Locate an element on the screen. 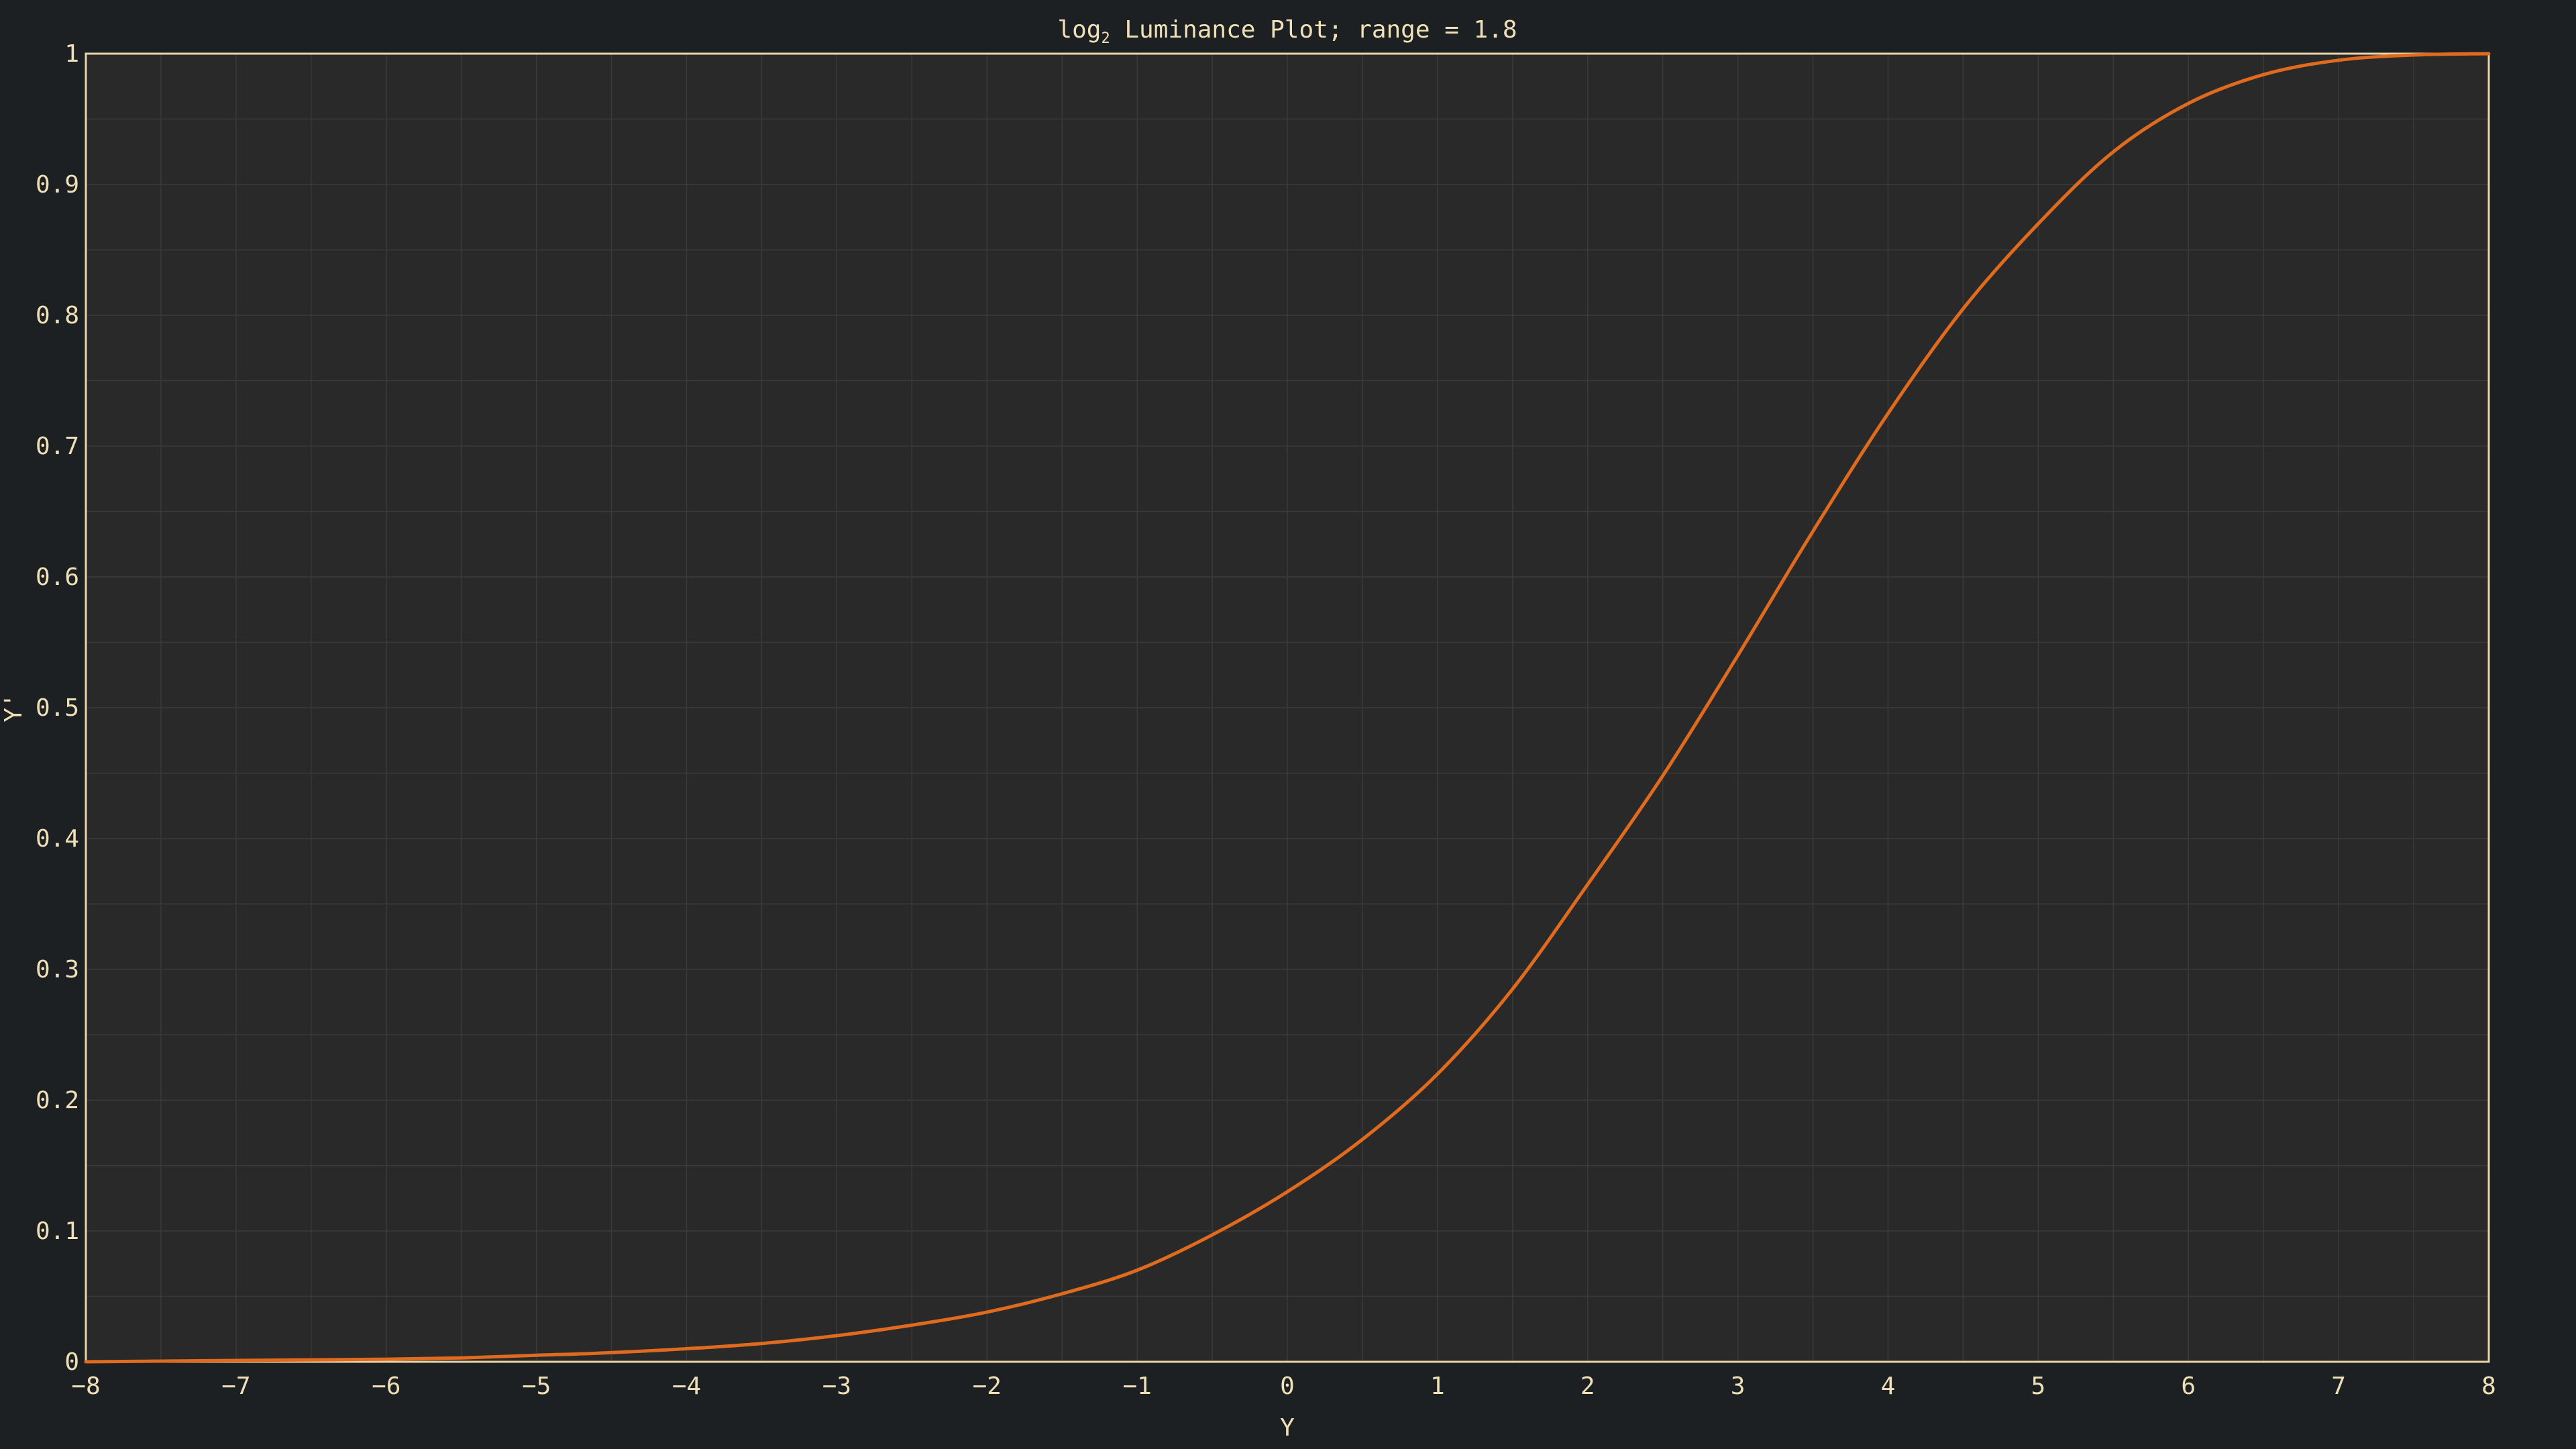 The width and height of the screenshot is (2576, 1449). x-tick-label: 7 is located at coordinates (2338, 1386).